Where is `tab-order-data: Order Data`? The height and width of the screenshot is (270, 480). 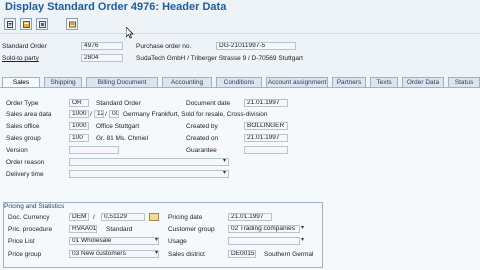
tab-order-data: Order Data is located at coordinates (423, 82).